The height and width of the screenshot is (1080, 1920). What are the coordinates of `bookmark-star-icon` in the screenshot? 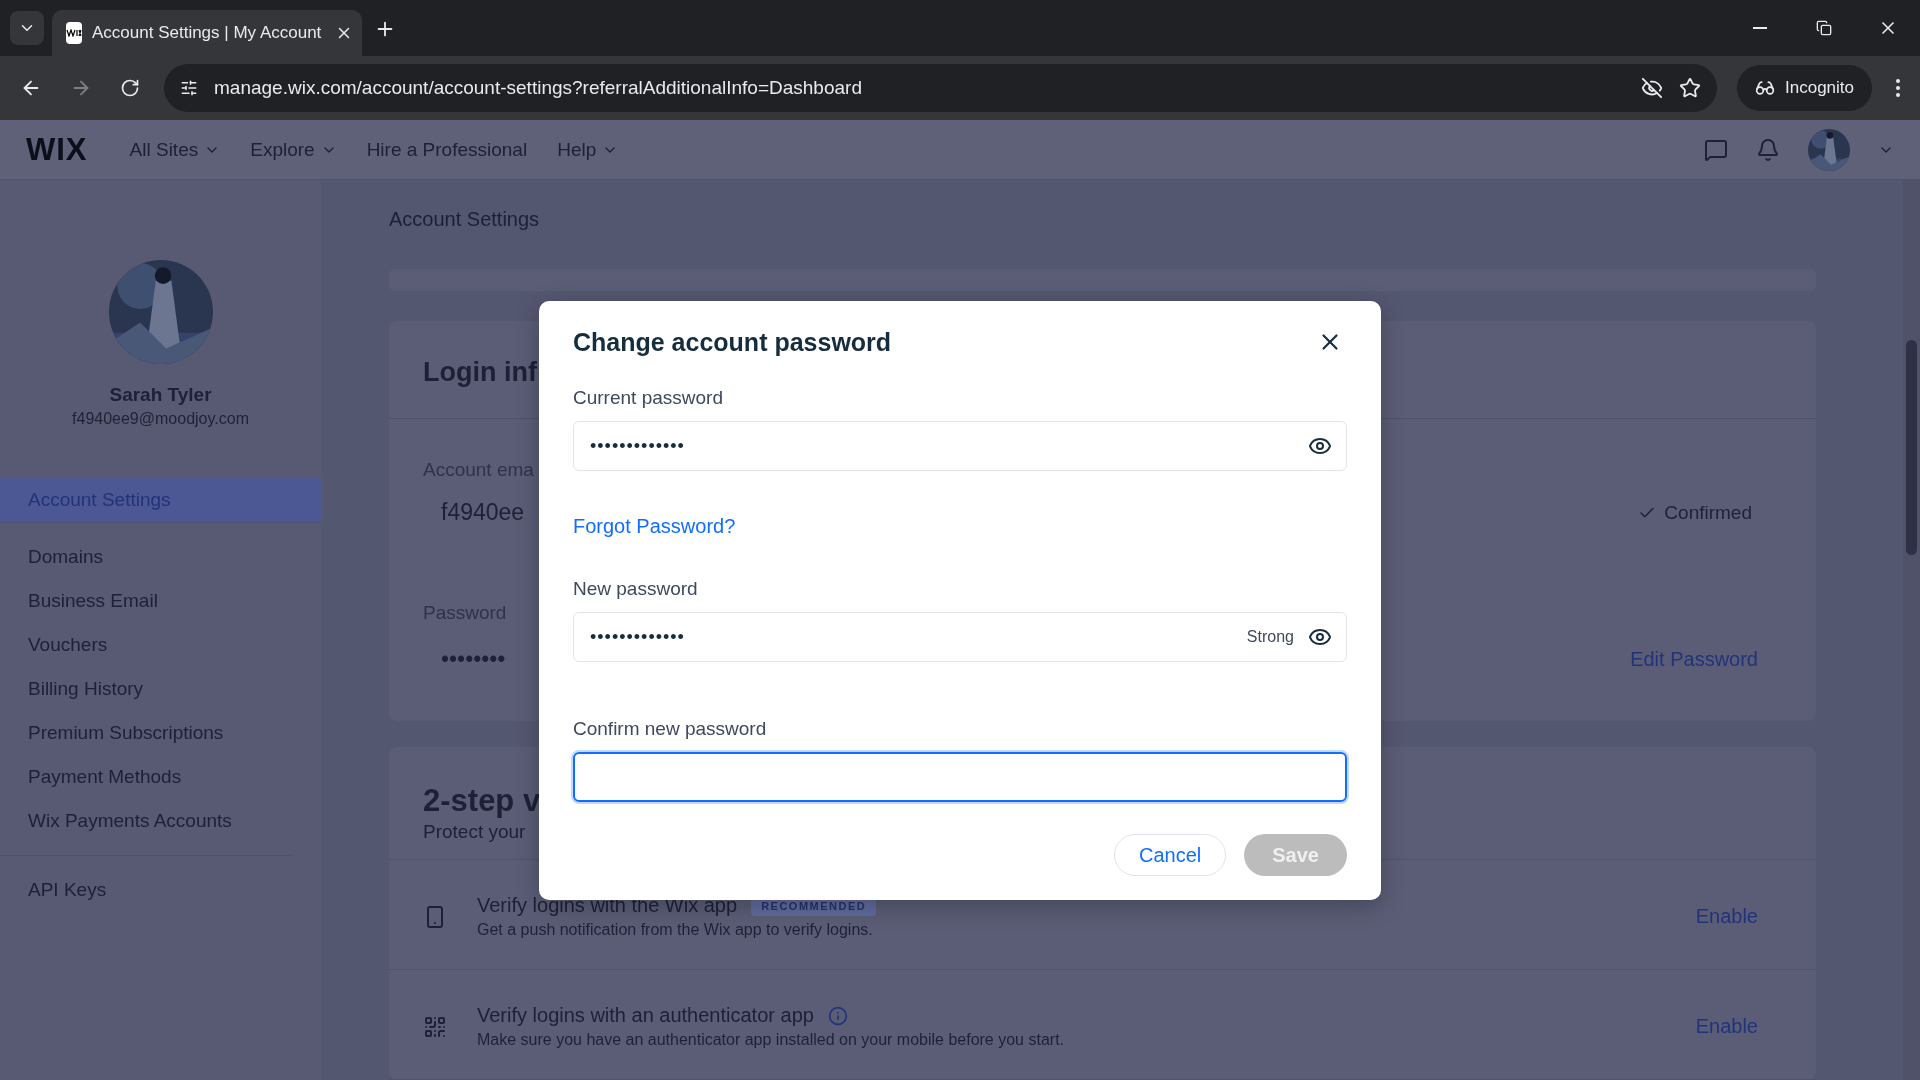 It's located at (1690, 88).